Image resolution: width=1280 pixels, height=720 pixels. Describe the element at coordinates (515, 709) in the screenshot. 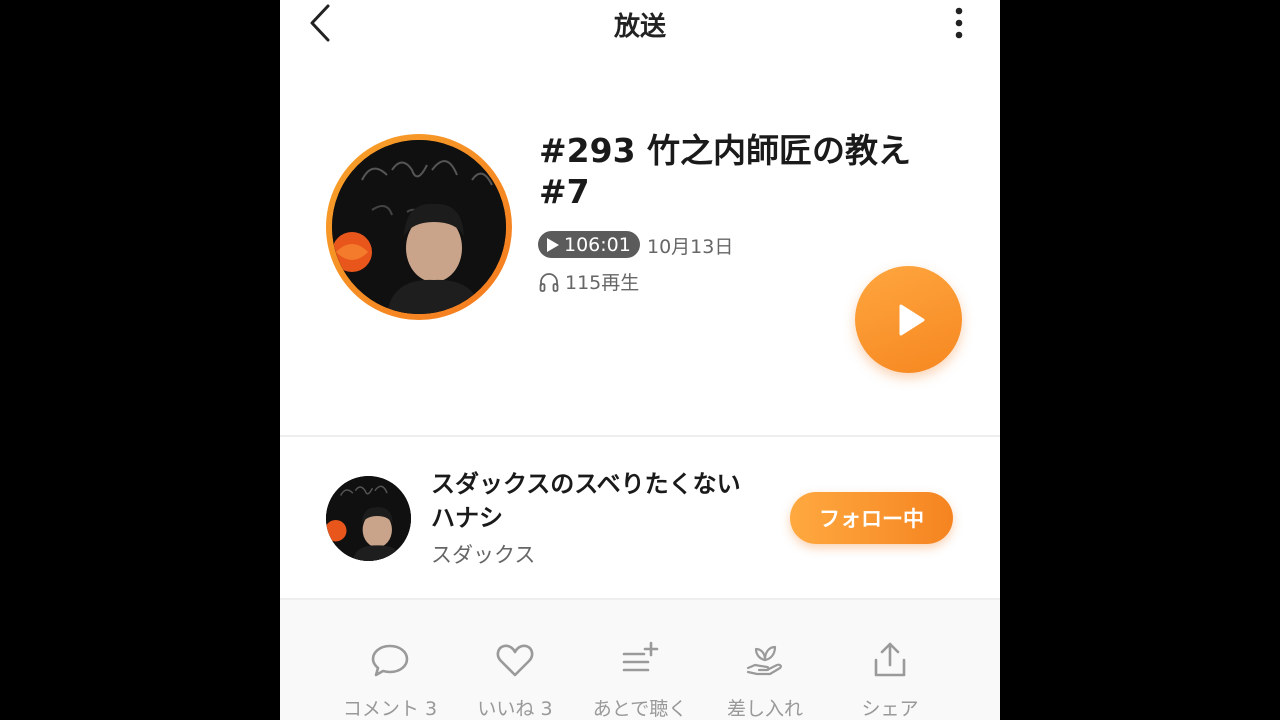

I see `like-label: いいね 3` at that location.